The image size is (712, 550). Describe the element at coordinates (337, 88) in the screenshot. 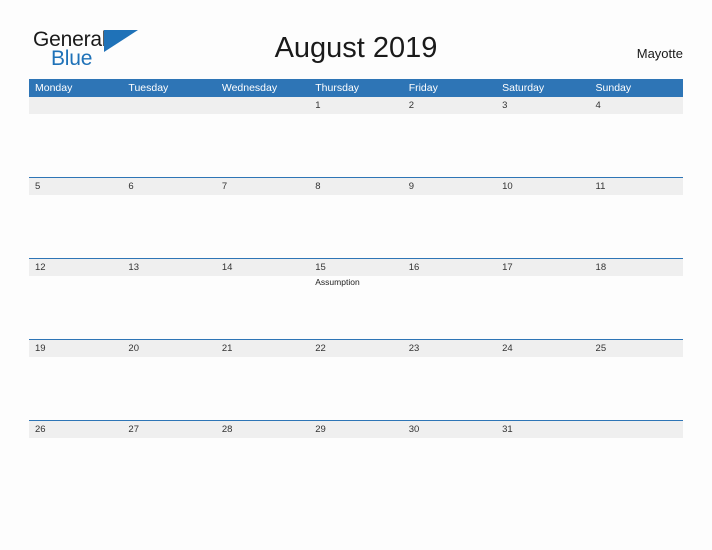

I see `day-of-week-thursday: Thursday` at that location.